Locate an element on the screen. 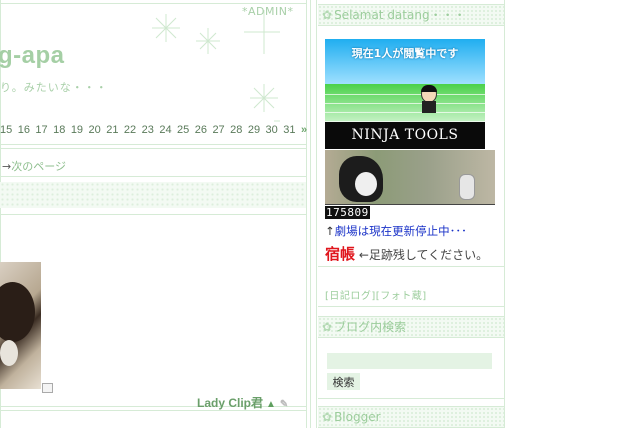  calendar-day: 25 is located at coordinates (183, 130).